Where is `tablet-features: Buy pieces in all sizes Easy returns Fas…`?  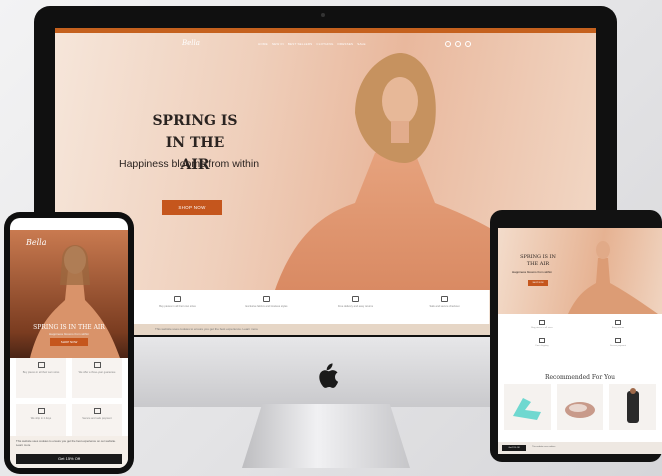
tablet-features: Buy pieces in all sizes Easy returns Fas… is located at coordinates (580, 336).